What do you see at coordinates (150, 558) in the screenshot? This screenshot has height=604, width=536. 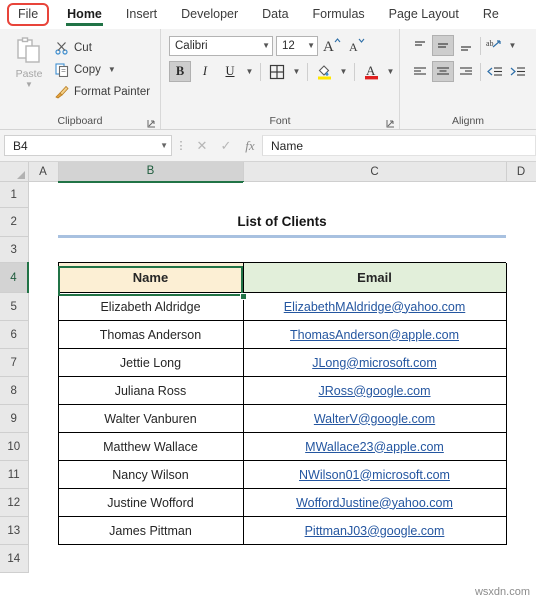 I see `cell-b14` at bounding box center [150, 558].